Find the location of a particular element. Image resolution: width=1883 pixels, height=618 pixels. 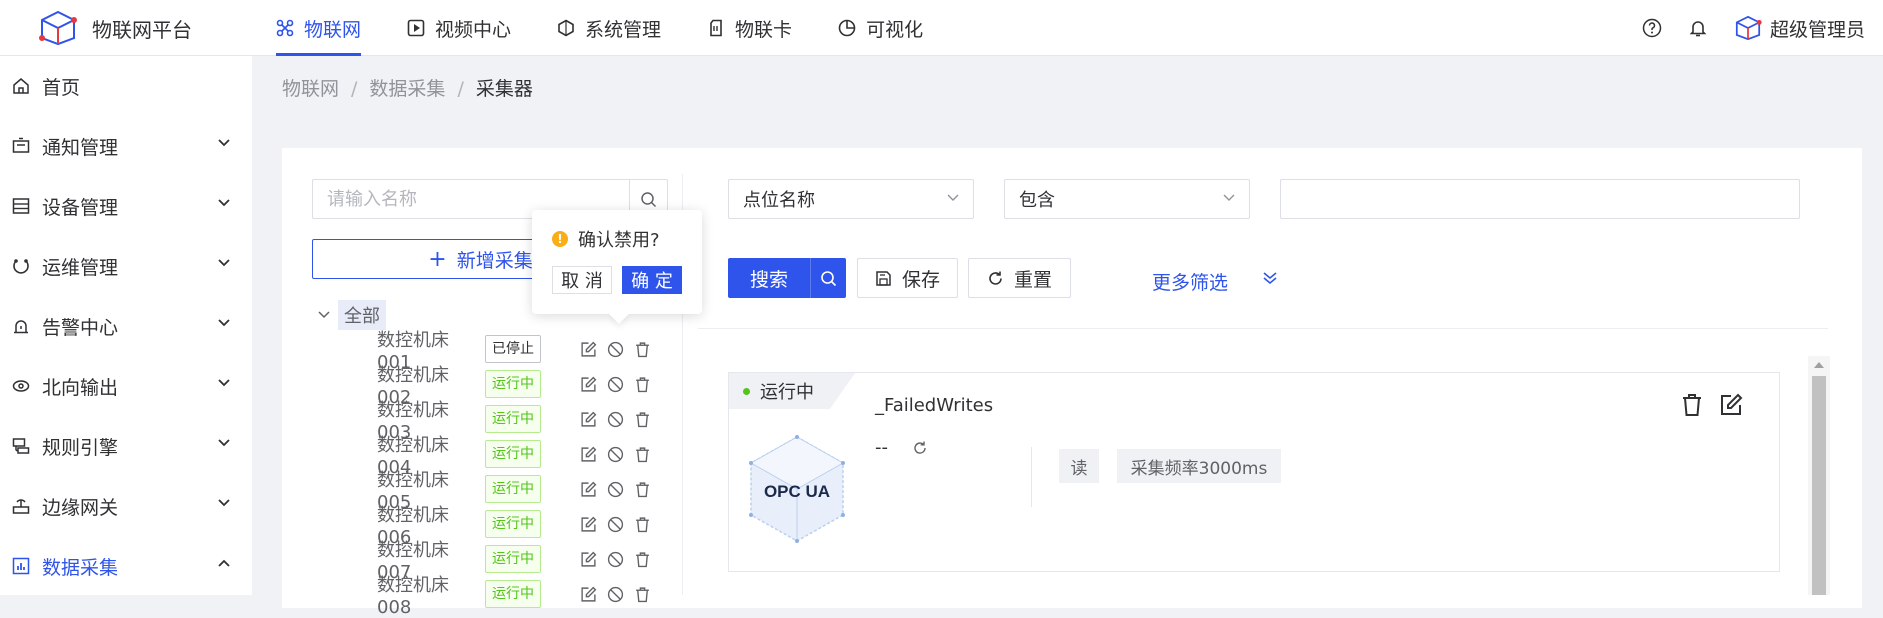

tree-node: 数控机床003 运行中 is located at coordinates (459, 421).